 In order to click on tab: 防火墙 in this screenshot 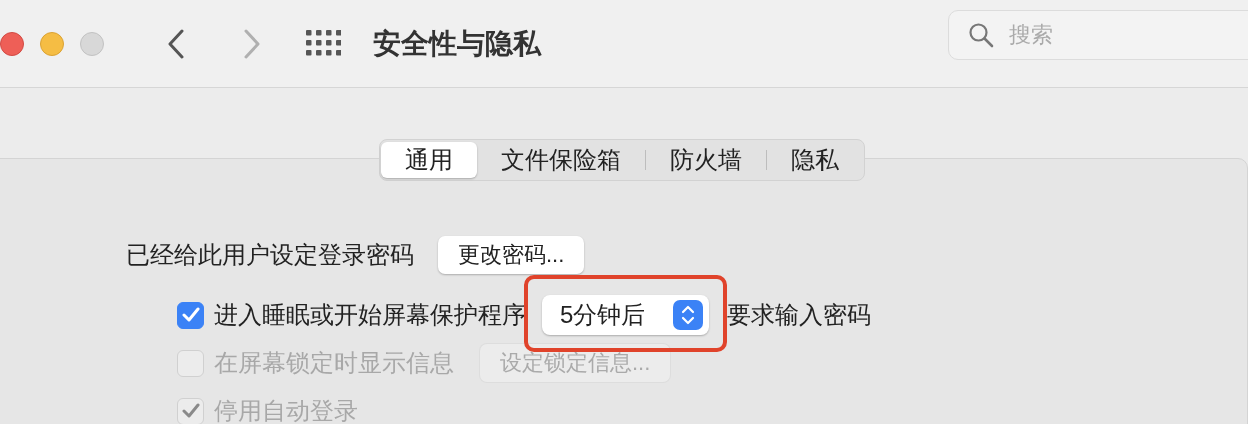, I will do `click(706, 160)`.